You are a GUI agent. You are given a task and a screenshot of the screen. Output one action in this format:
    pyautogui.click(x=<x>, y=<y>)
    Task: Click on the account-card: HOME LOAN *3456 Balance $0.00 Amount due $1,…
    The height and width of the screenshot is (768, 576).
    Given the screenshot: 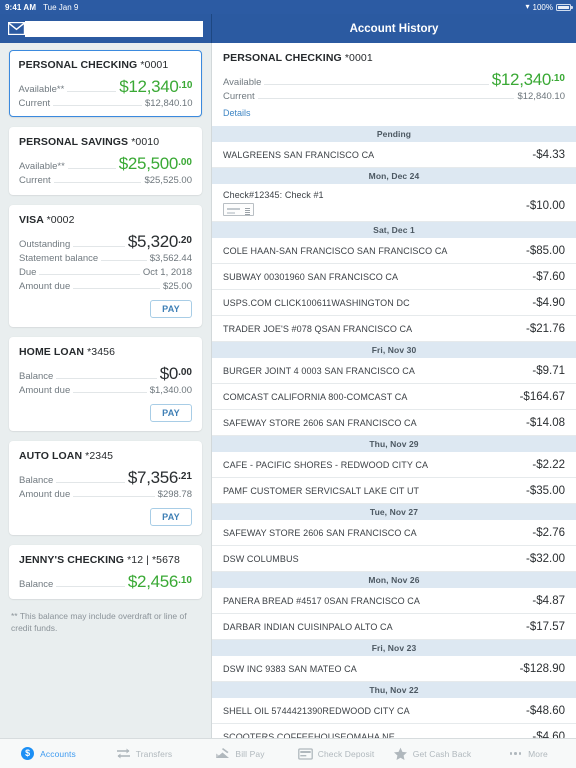 What is the action you would take?
    pyautogui.click(x=105, y=384)
    